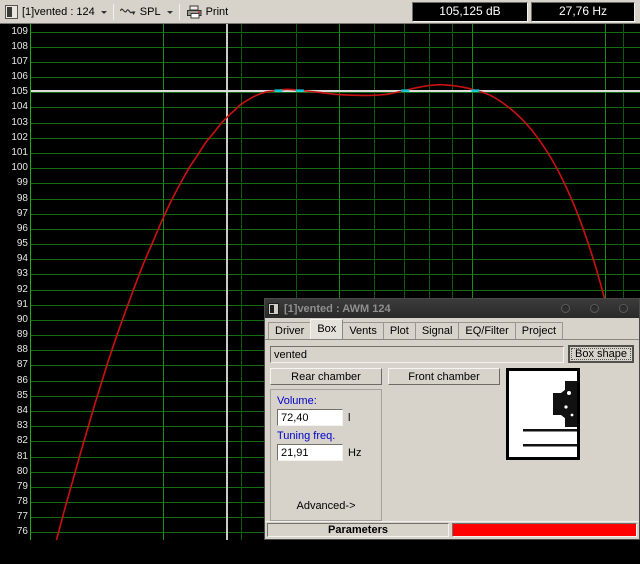 The height and width of the screenshot is (564, 640). I want to click on spl-readout: 105,125 dB, so click(470, 11).